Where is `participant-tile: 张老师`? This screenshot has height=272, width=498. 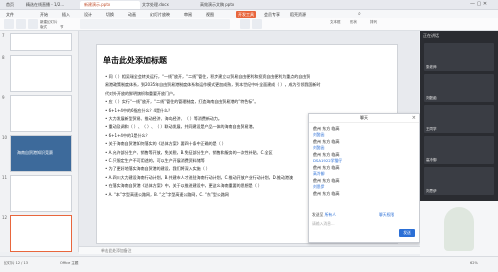 participant-tile: 张老师 is located at coordinates (459, 57).